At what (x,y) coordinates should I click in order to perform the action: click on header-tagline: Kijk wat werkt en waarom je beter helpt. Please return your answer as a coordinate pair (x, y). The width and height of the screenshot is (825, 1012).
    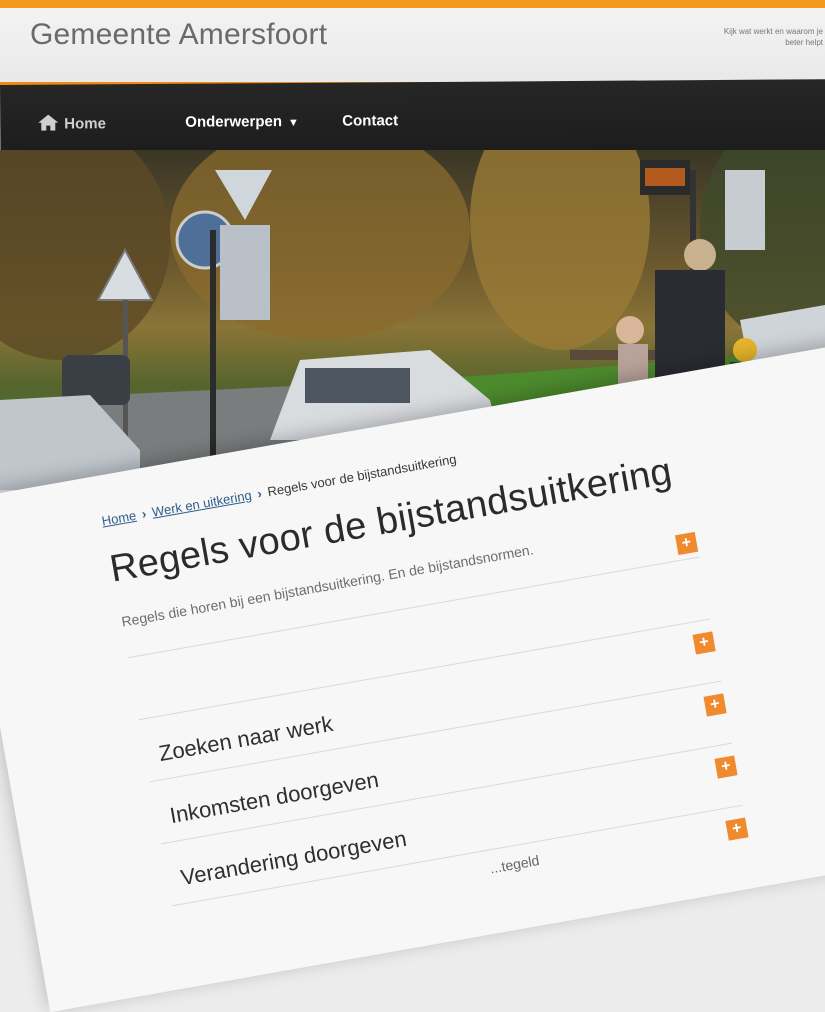
    Looking at the image, I should click on (773, 37).